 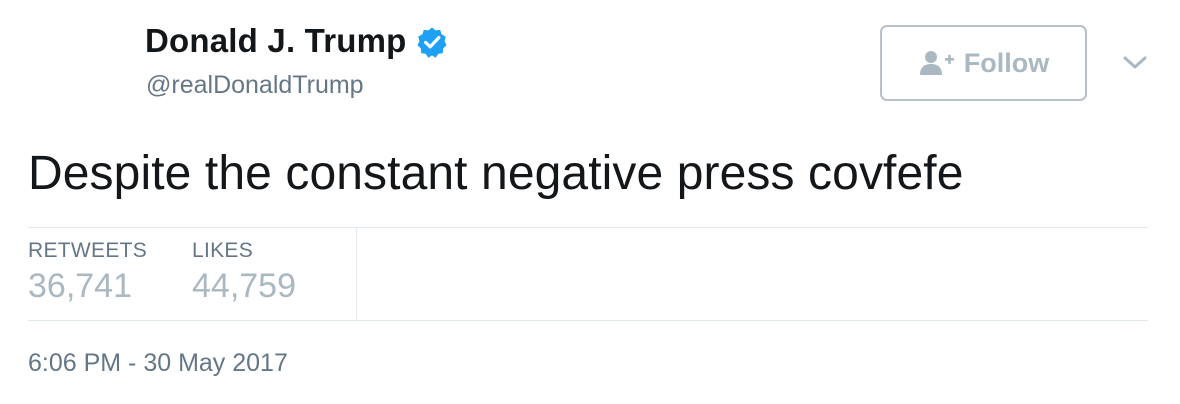 I want to click on author-name-row: Donald J. Trump, so click(x=296, y=41).